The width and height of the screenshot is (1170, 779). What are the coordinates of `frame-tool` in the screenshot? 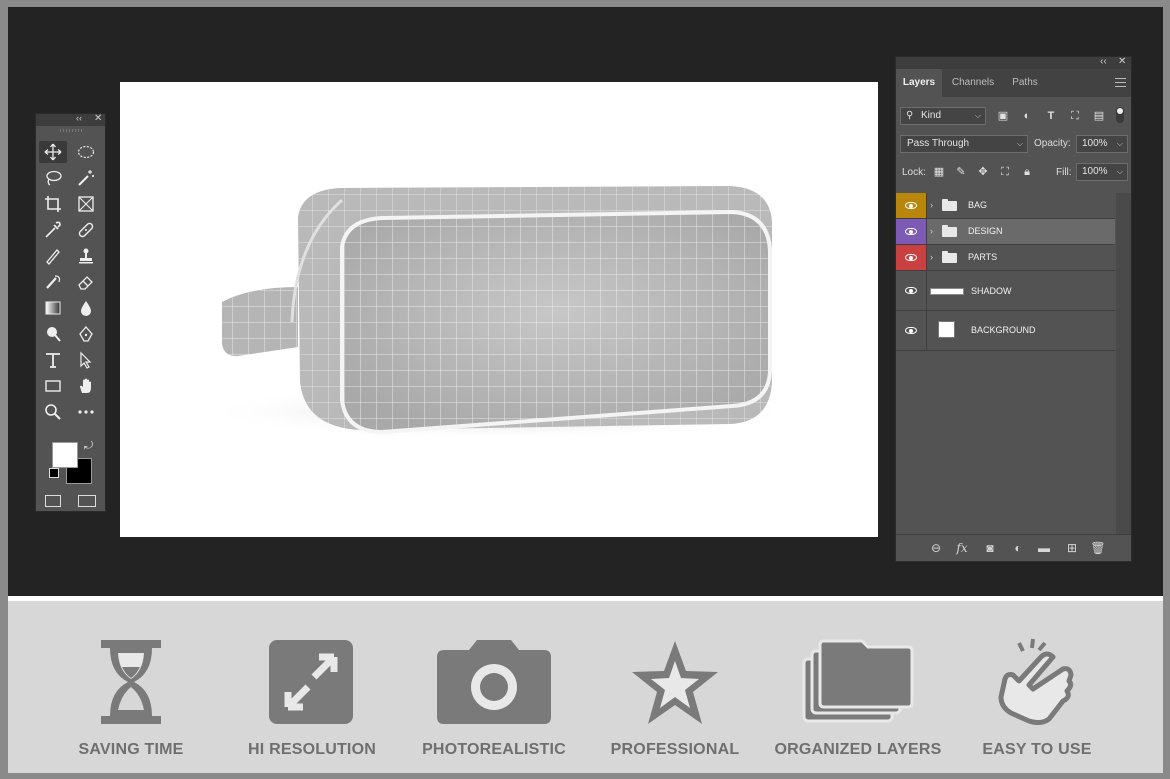 It's located at (86, 204).